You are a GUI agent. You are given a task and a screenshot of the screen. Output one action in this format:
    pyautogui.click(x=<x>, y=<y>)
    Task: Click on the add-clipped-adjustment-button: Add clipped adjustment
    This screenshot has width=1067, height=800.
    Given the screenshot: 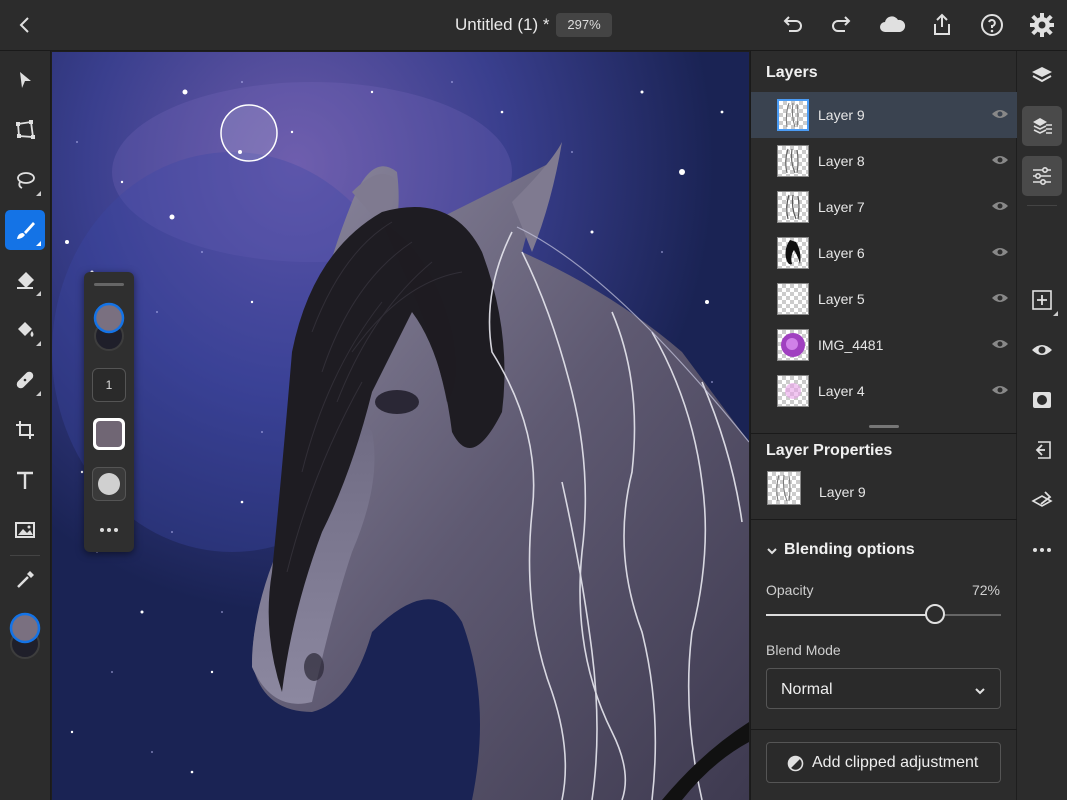 What is the action you would take?
    pyautogui.click(x=883, y=762)
    